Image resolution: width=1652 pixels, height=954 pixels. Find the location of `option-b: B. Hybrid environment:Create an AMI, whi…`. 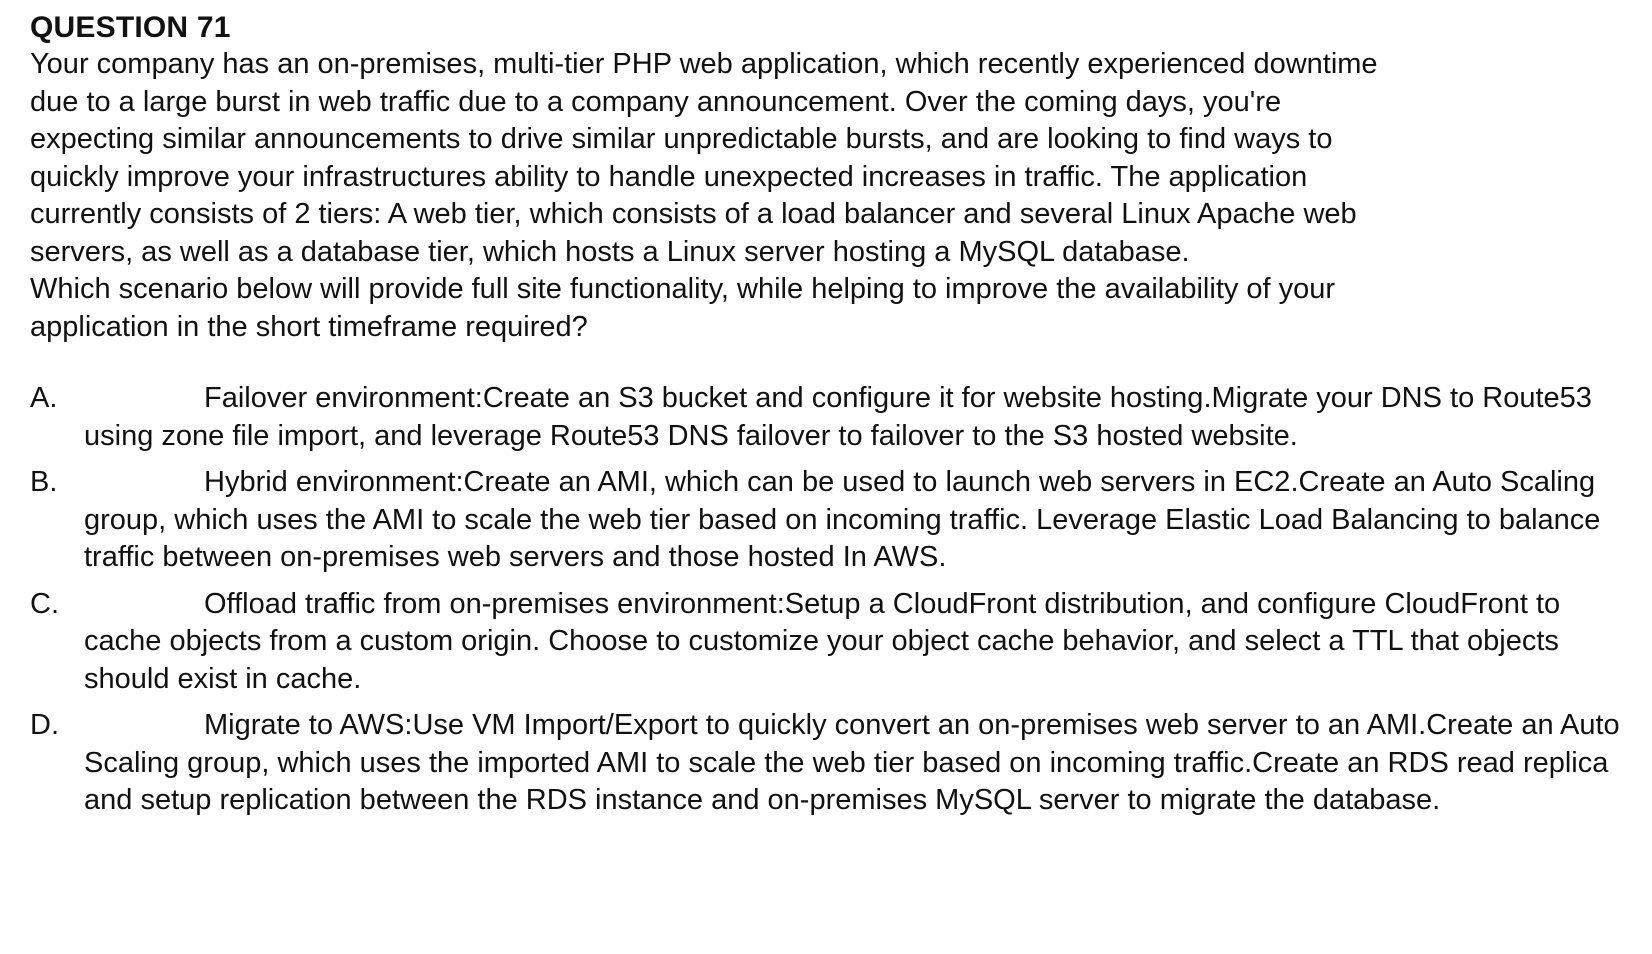

option-b: B. Hybrid environment:Create an AMI, whi… is located at coordinates (830, 520).